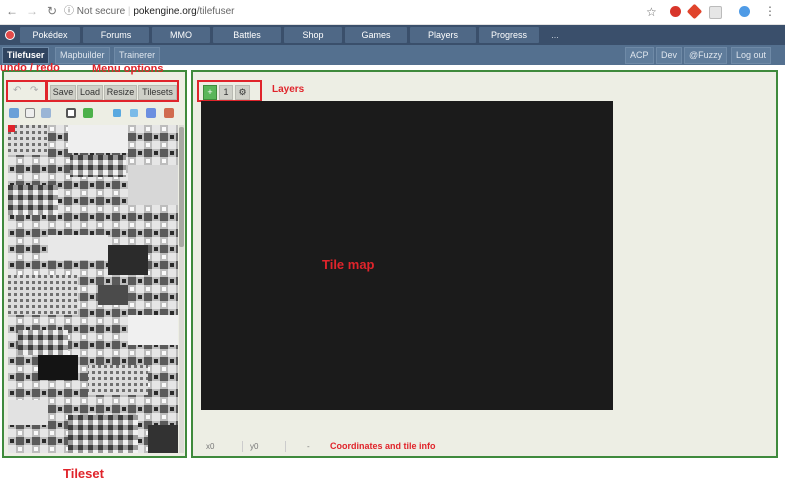 The width and height of the screenshot is (785, 488). Describe the element at coordinates (675, 11) in the screenshot. I see `extension-icon` at that location.